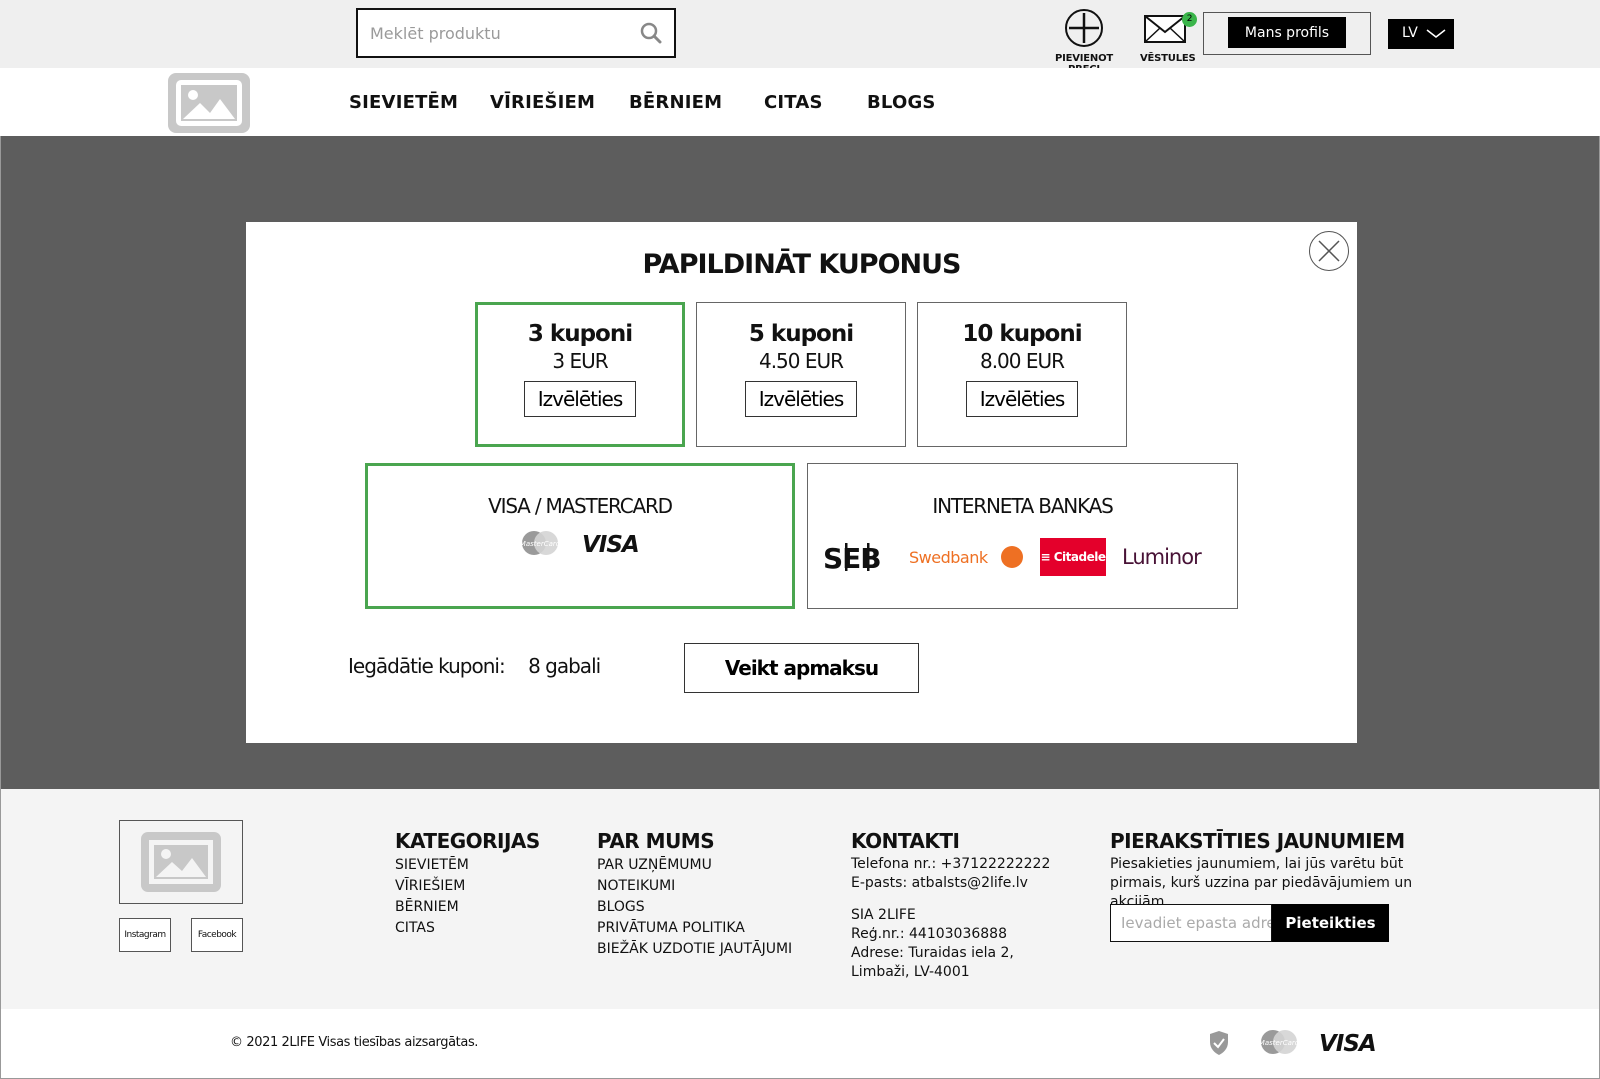  I want to click on messages-count-badge: 2, so click(1189, 19).